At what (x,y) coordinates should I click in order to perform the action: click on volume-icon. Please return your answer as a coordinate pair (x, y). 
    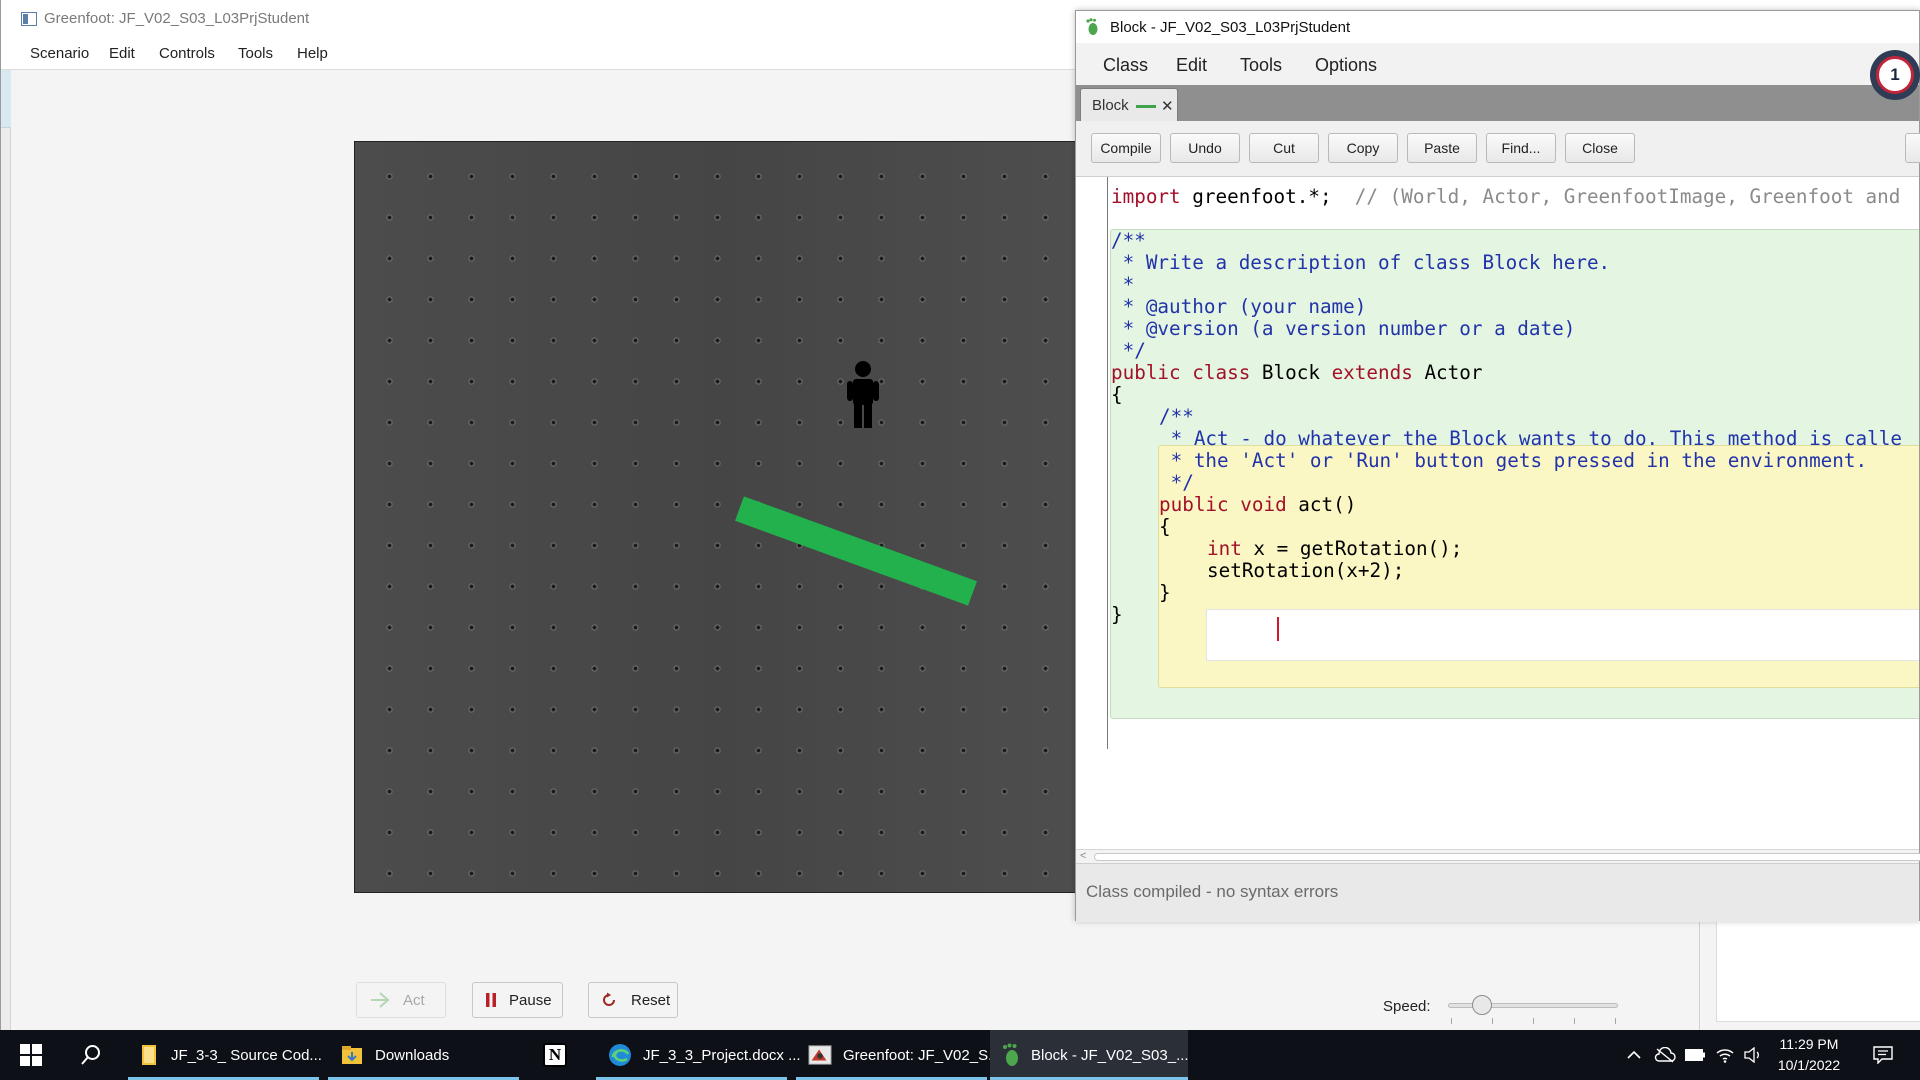
    Looking at the image, I should click on (1751, 1055).